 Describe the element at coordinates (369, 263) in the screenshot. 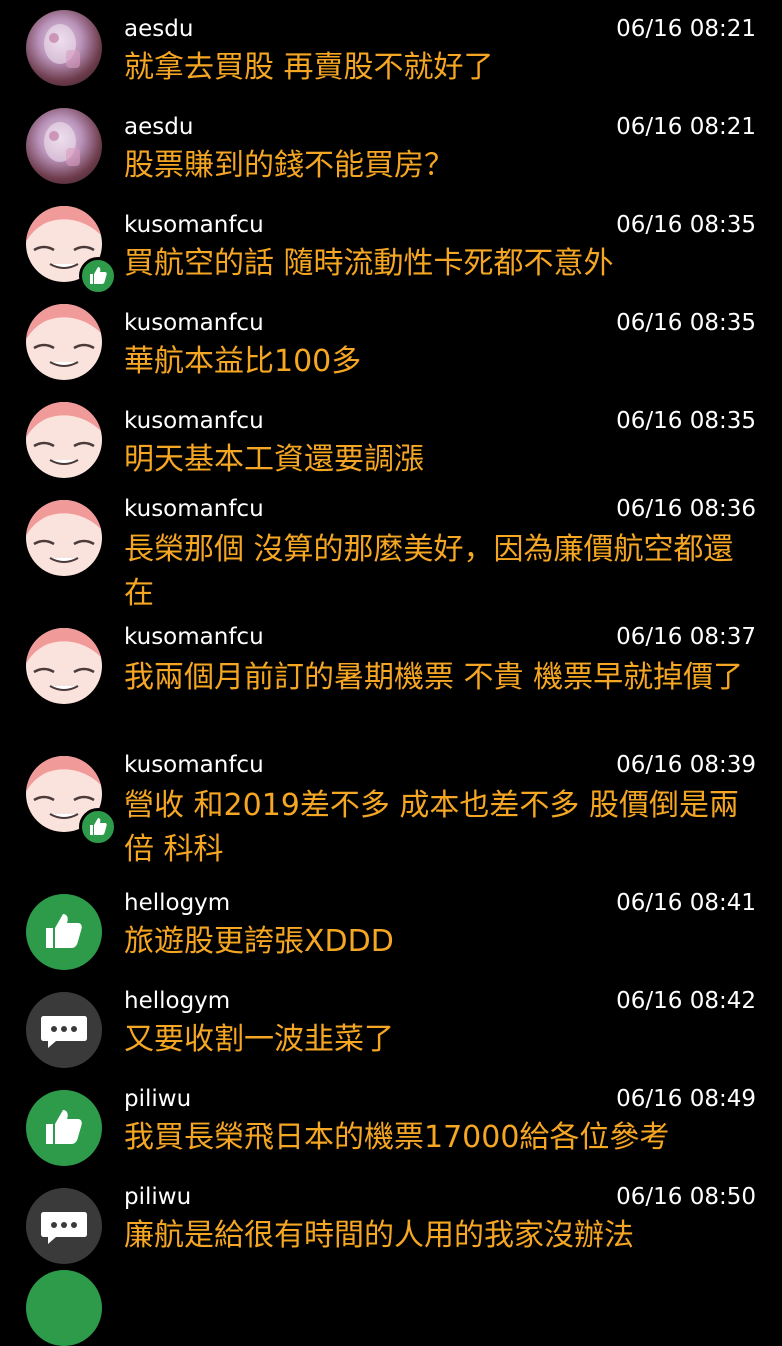

I see `comment-text: 買航空的話 隨時流動性卡死都不意外` at that location.